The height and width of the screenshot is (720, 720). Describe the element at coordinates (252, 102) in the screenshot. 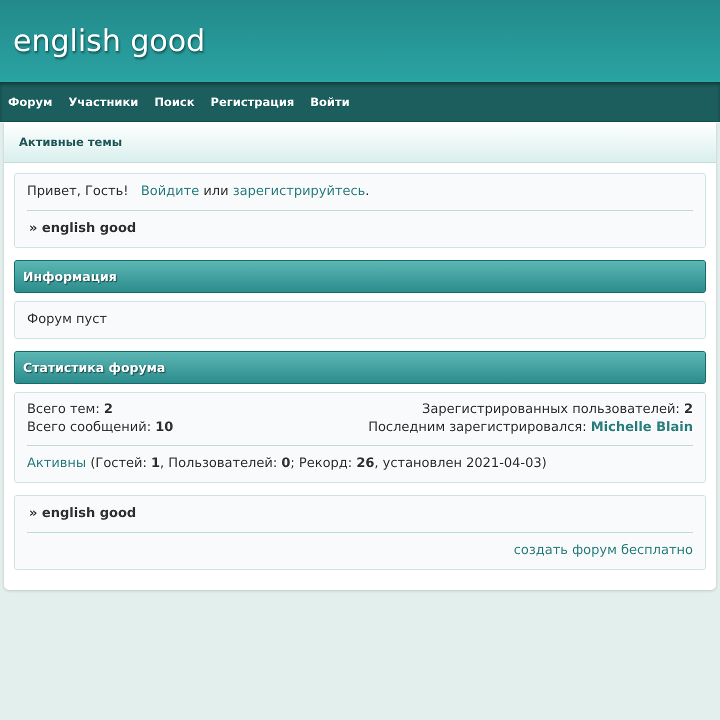

I see `nav-link: Регистрация` at that location.